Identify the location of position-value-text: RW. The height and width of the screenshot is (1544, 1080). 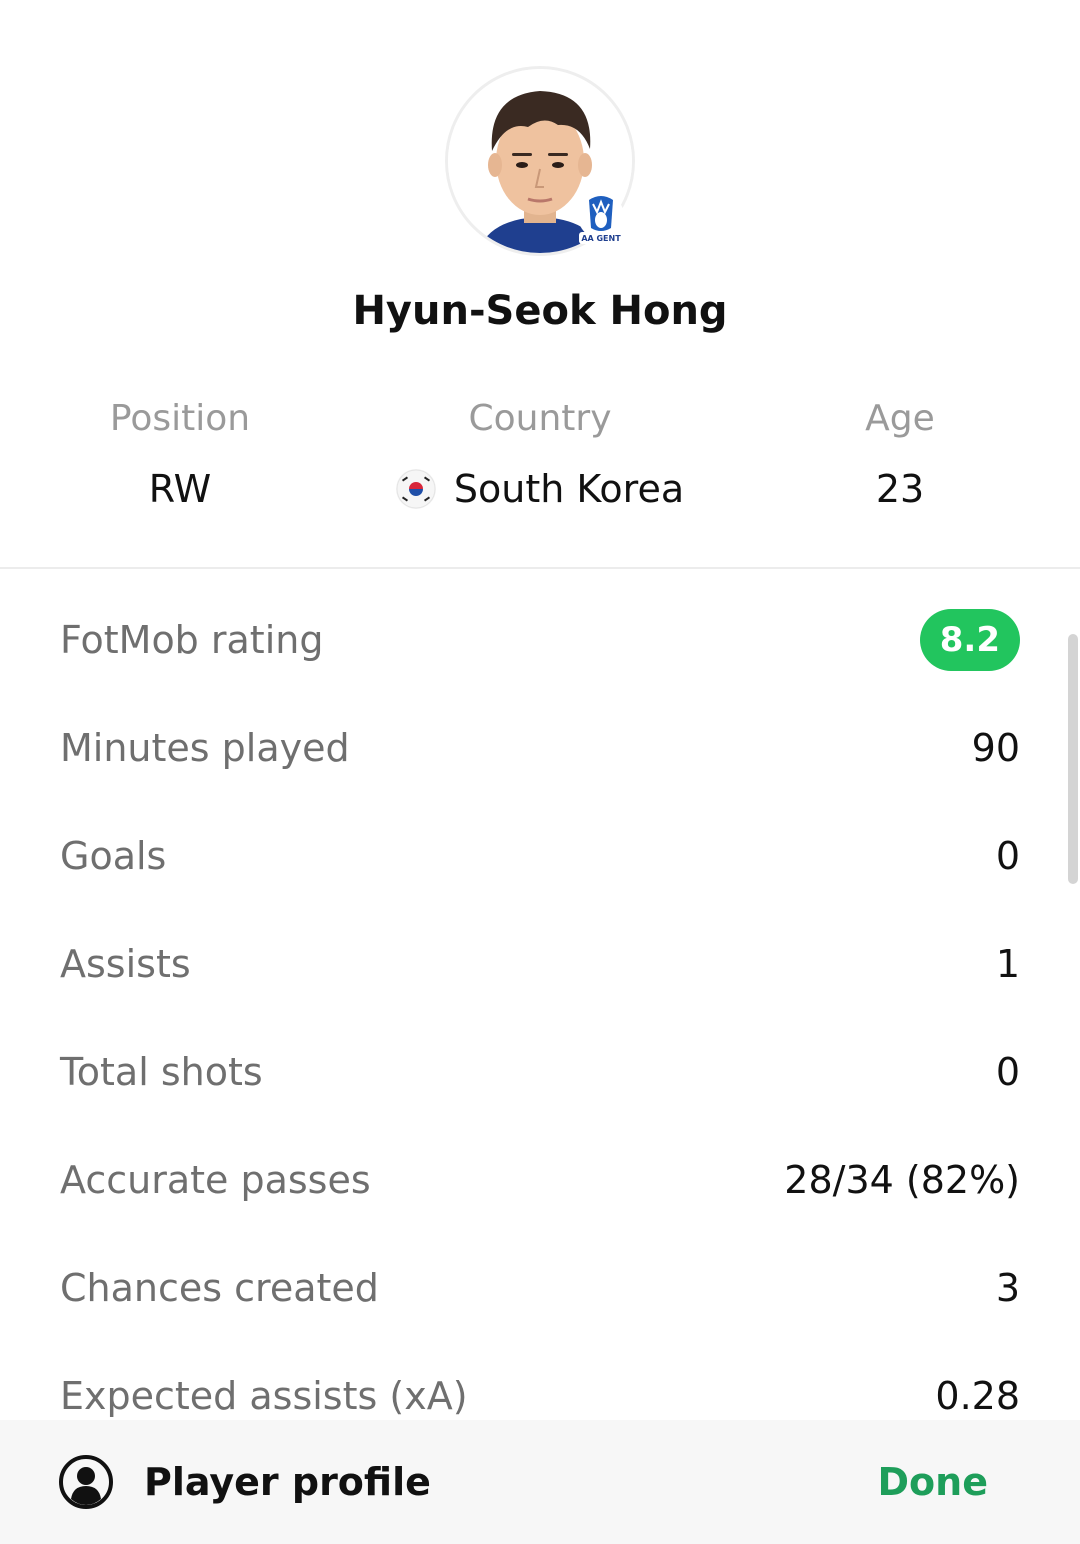
(180, 489).